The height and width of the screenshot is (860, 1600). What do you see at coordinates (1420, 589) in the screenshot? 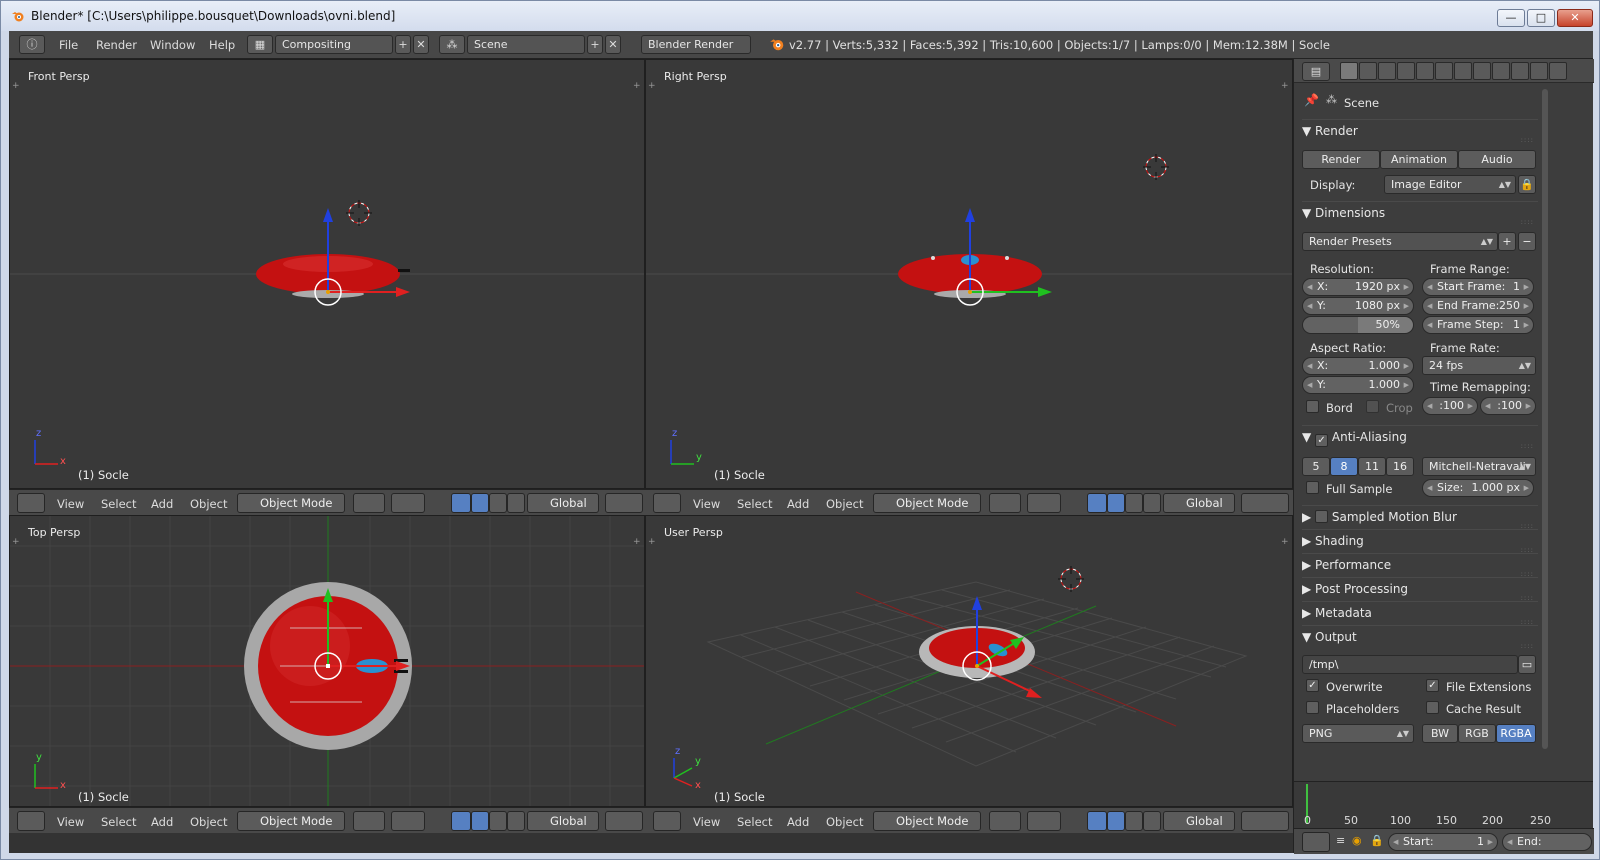
I see `section-post-processing: ▶ Post Processing::::` at bounding box center [1420, 589].